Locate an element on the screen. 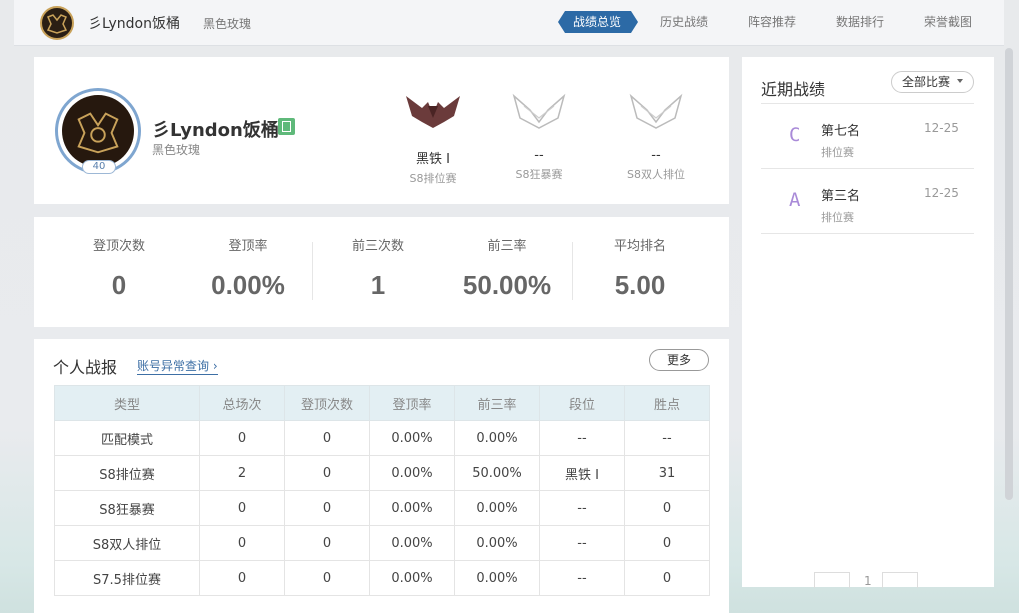 The height and width of the screenshot is (613, 1019). match-filter-dropdown: 全部比赛 is located at coordinates (932, 82).